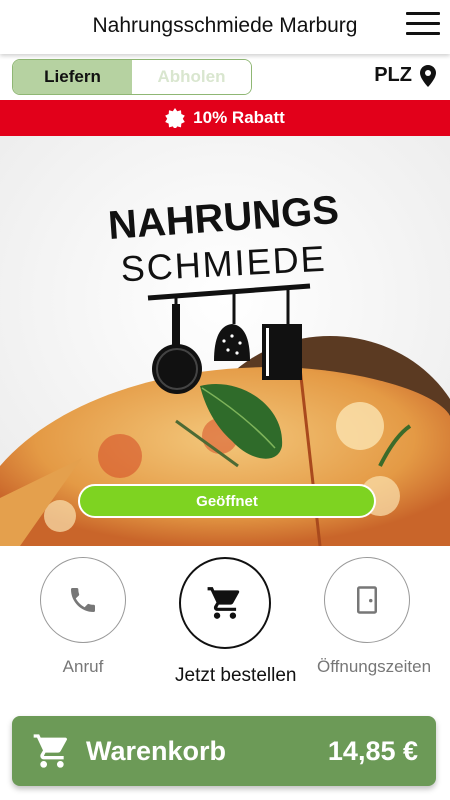 Image resolution: width=450 pixels, height=800 pixels. What do you see at coordinates (239, 117) in the screenshot?
I see `discount-text: 10% Rabatt` at bounding box center [239, 117].